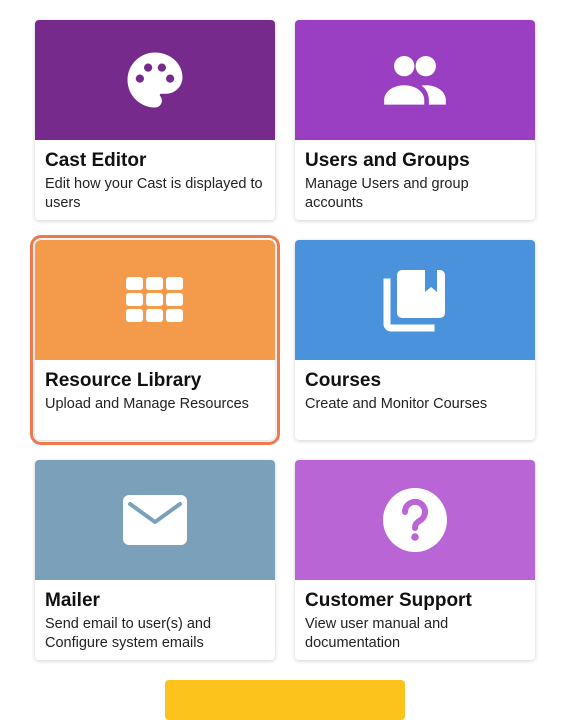  What do you see at coordinates (123, 380) in the screenshot?
I see `card-title: Resource Library` at bounding box center [123, 380].